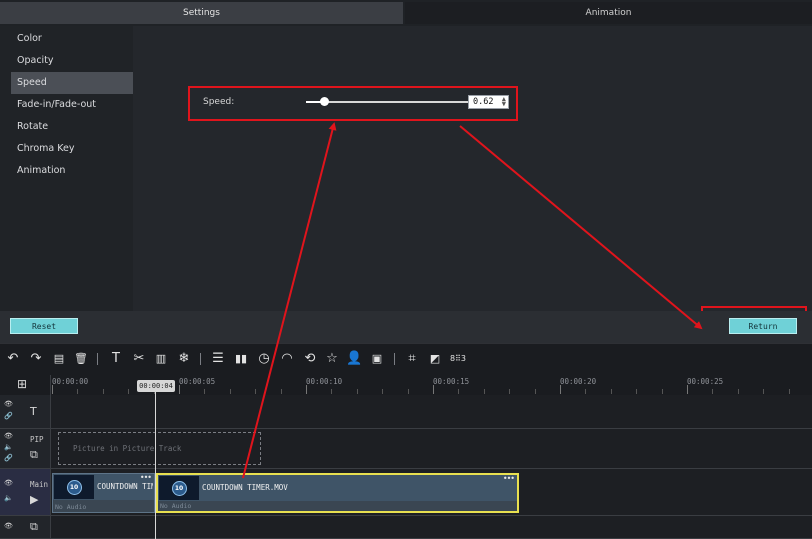 The height and width of the screenshot is (539, 812). Describe the element at coordinates (245, 487) in the screenshot. I see `clip-title: COUNTDOWN TIMER.MOV` at that location.